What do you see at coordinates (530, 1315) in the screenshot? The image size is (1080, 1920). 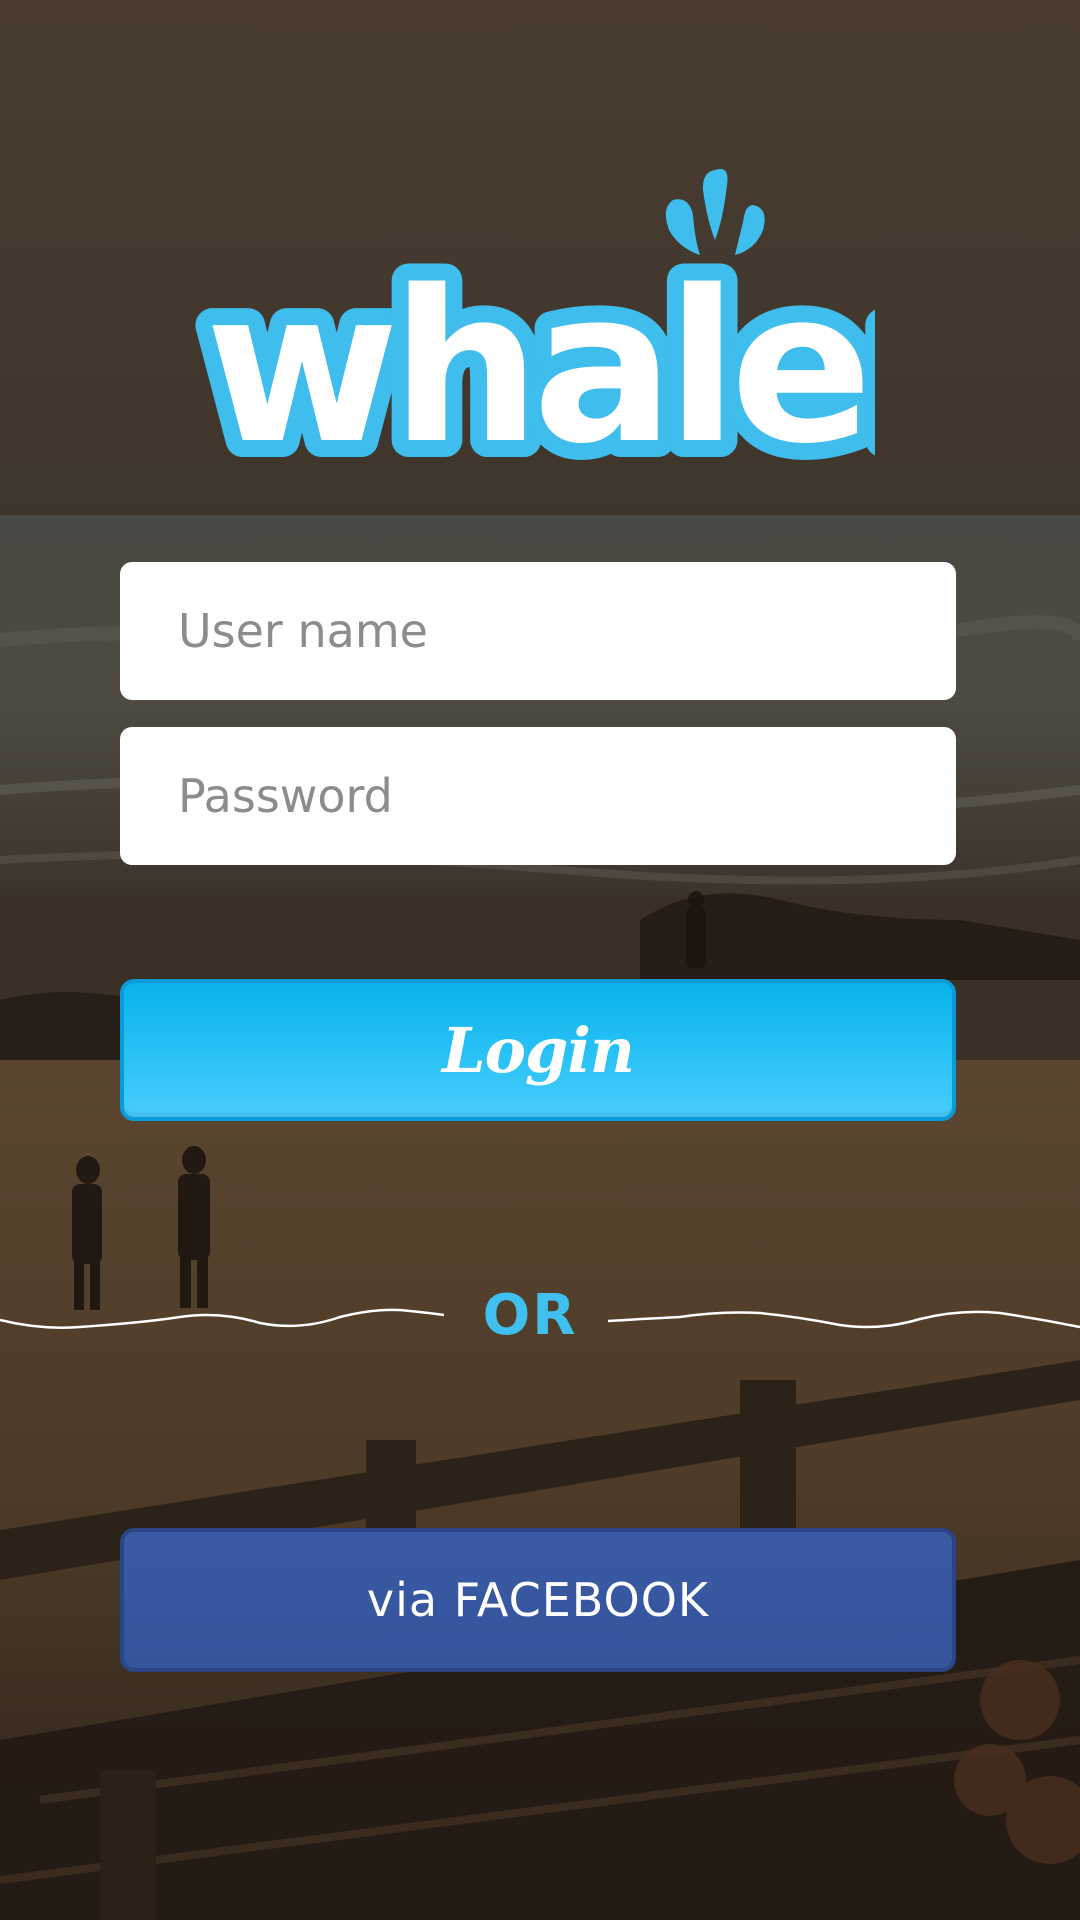 I see `or-divider-label: OR` at bounding box center [530, 1315].